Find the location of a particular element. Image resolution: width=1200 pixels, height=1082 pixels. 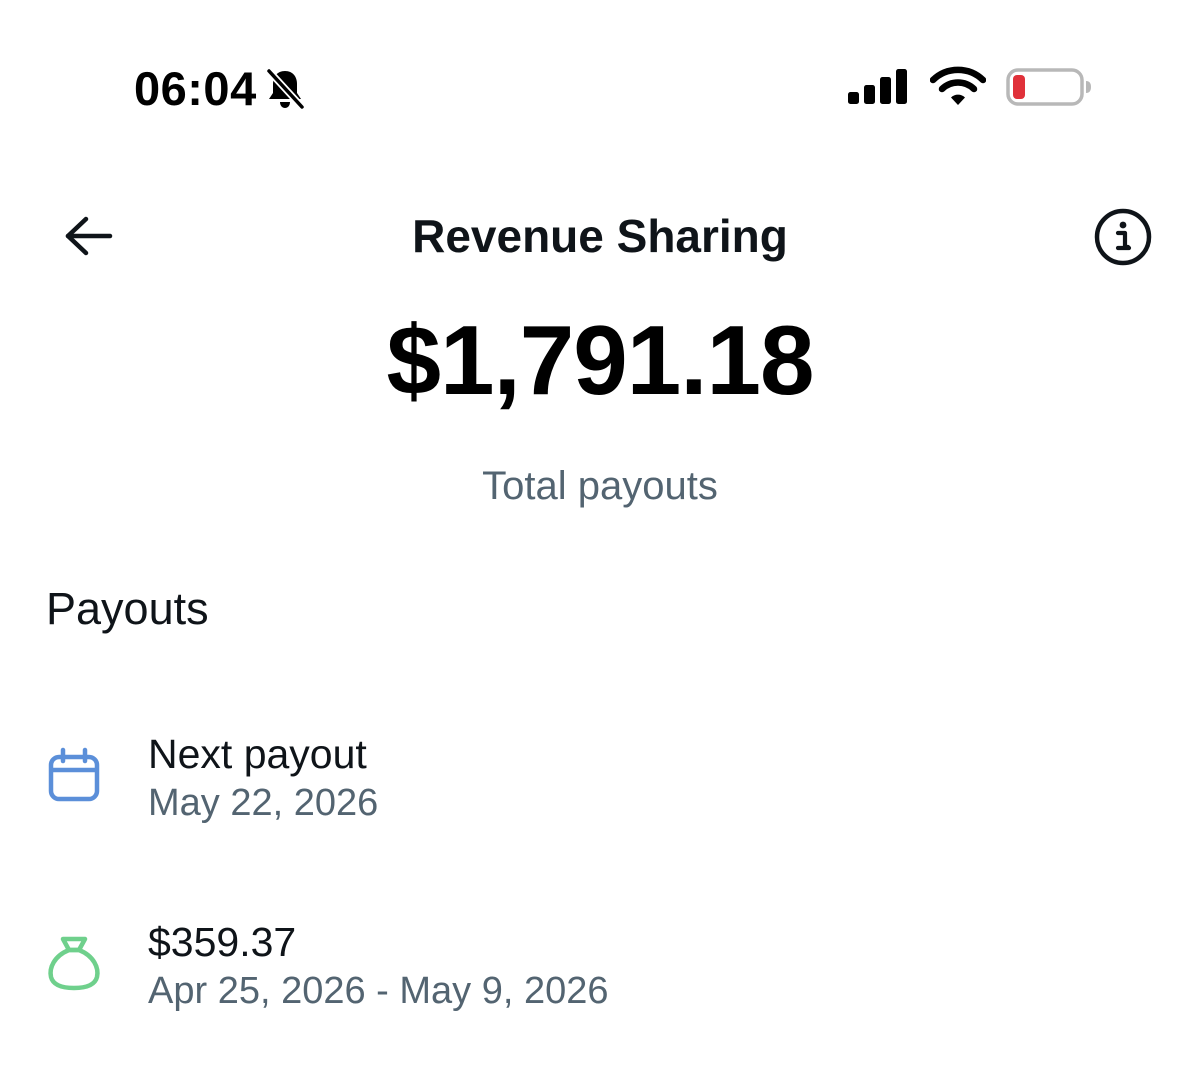

page-title: Revenue Sharing is located at coordinates (600, 236).